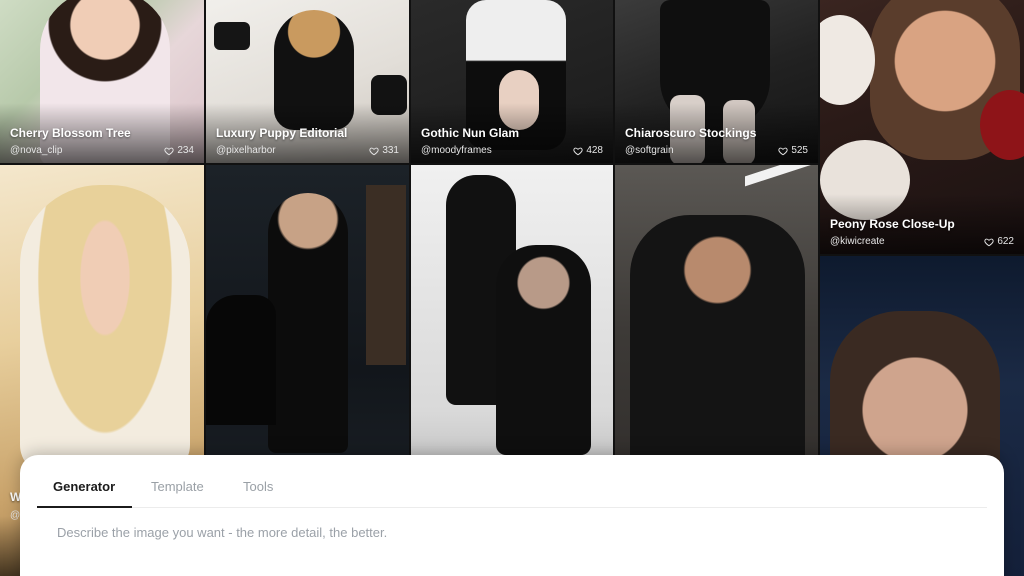 The image size is (1024, 576). Describe the element at coordinates (892, 224) in the screenshot. I see `card-title: Peony Rose Close-Up` at that location.